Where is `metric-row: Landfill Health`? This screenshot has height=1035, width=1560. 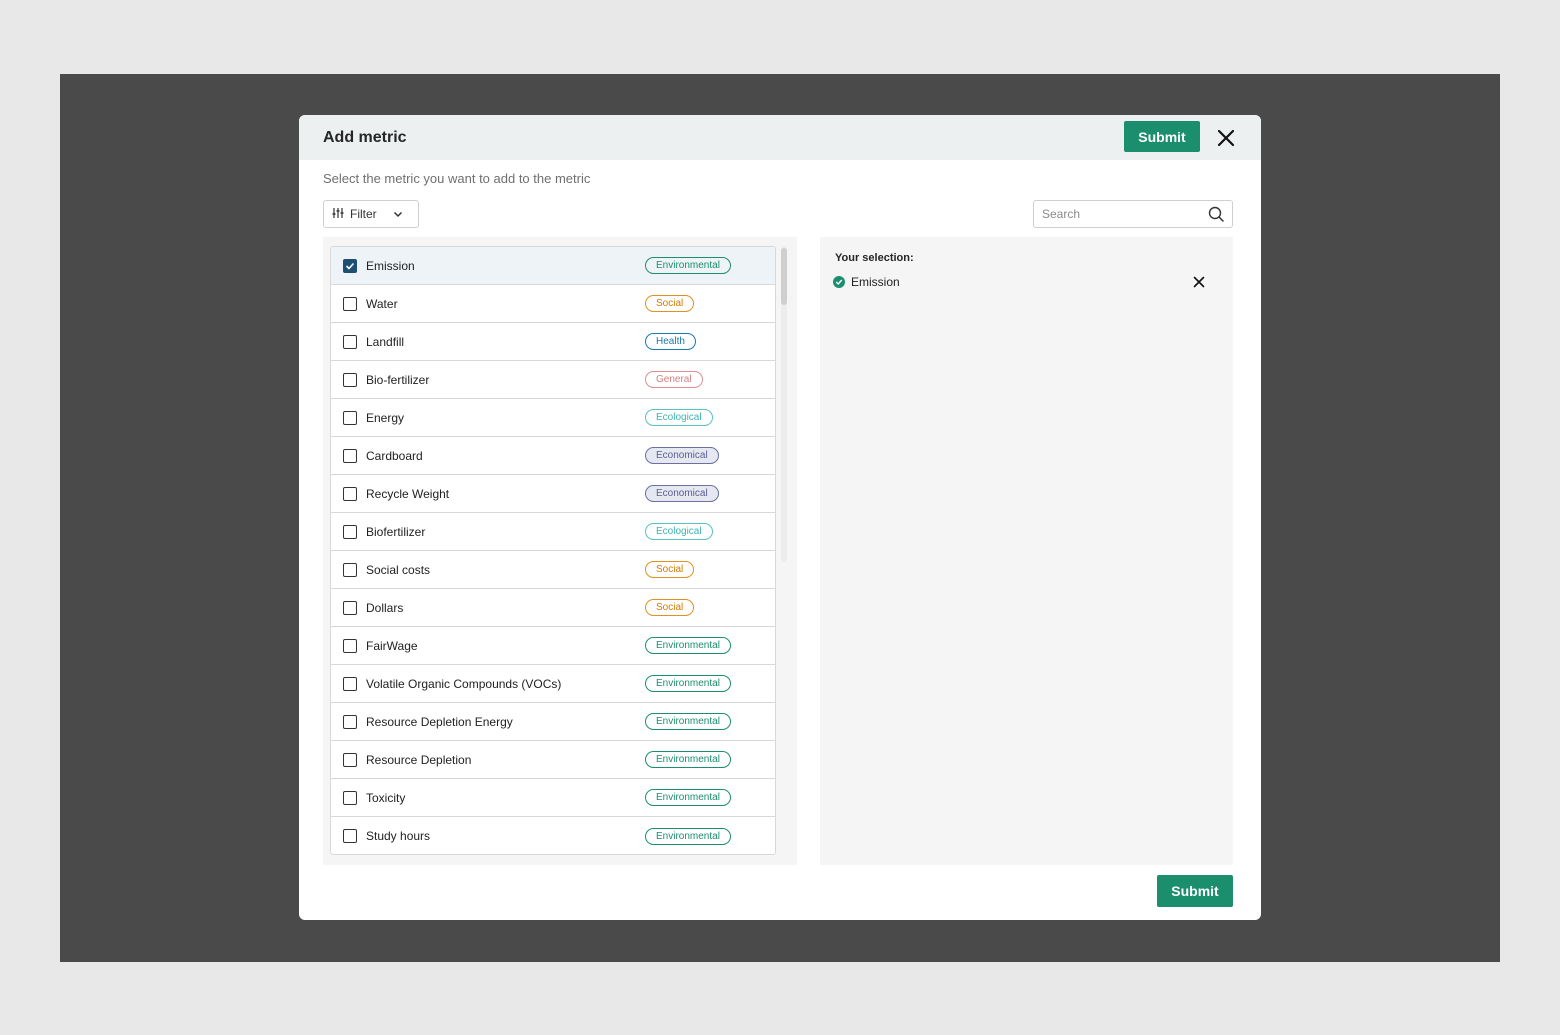 metric-row: Landfill Health is located at coordinates (553, 342).